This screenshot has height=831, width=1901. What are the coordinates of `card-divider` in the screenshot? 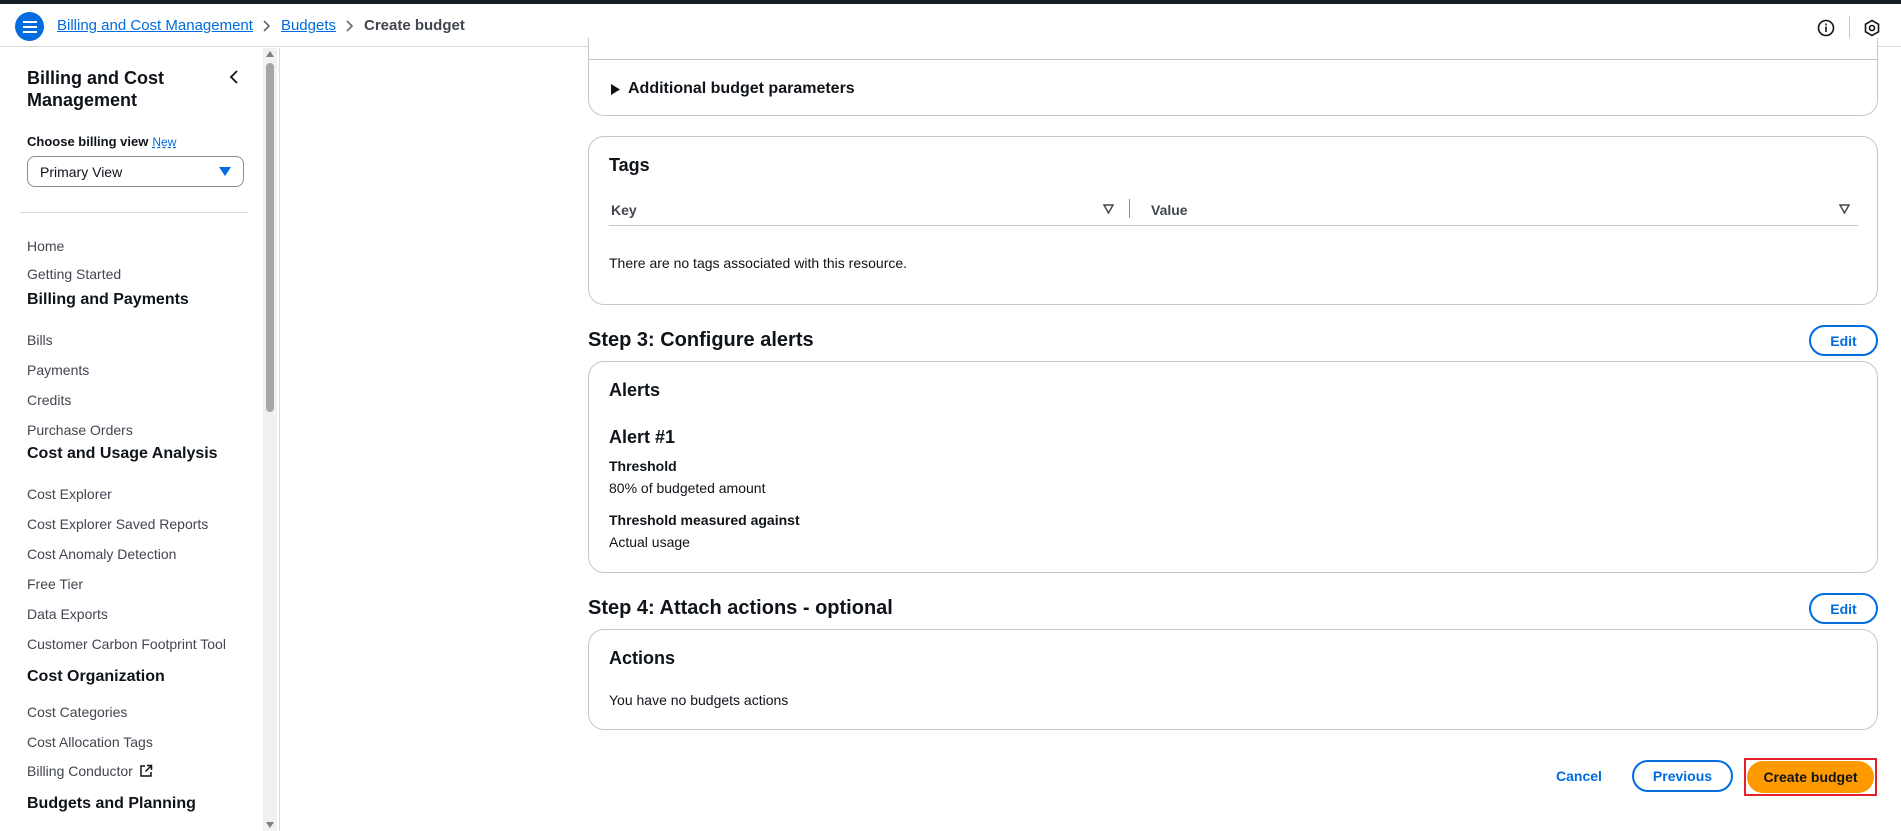 It's located at (1233, 59).